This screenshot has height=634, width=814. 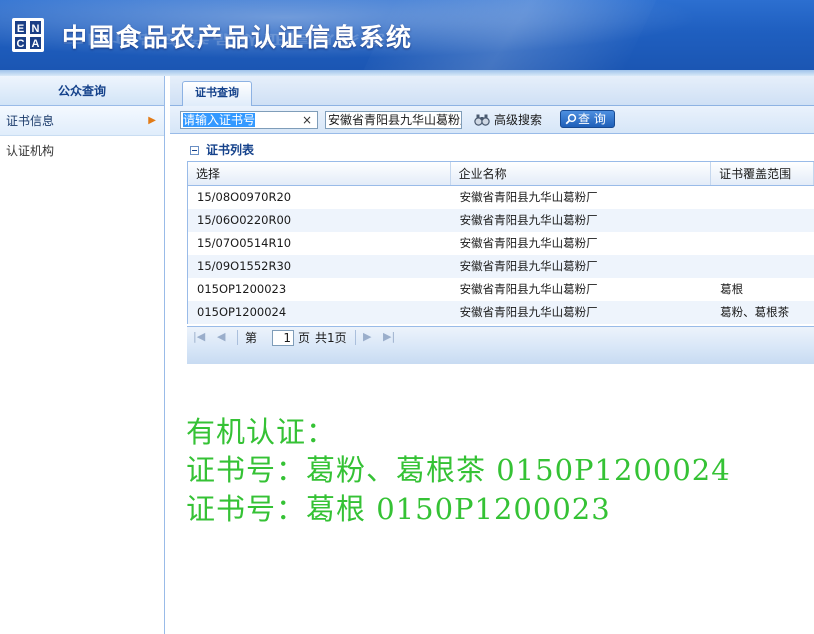 What do you see at coordinates (21, 44) in the screenshot?
I see `svg-text: C` at bounding box center [21, 44].